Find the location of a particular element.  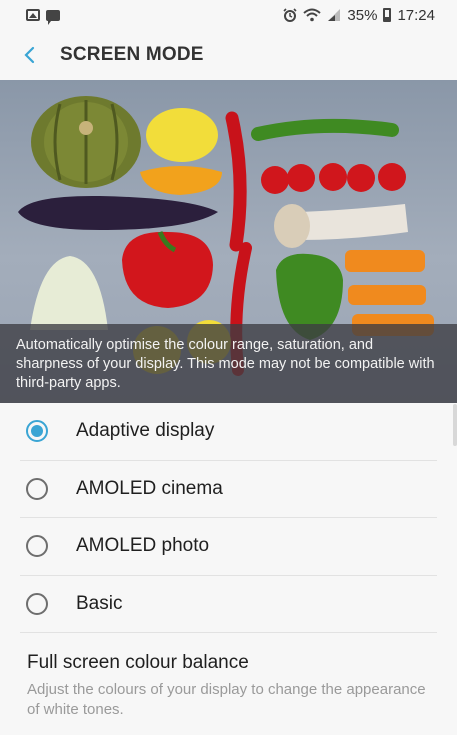

option-amoled-cinema: AMOLED cinema is located at coordinates (228, 489).